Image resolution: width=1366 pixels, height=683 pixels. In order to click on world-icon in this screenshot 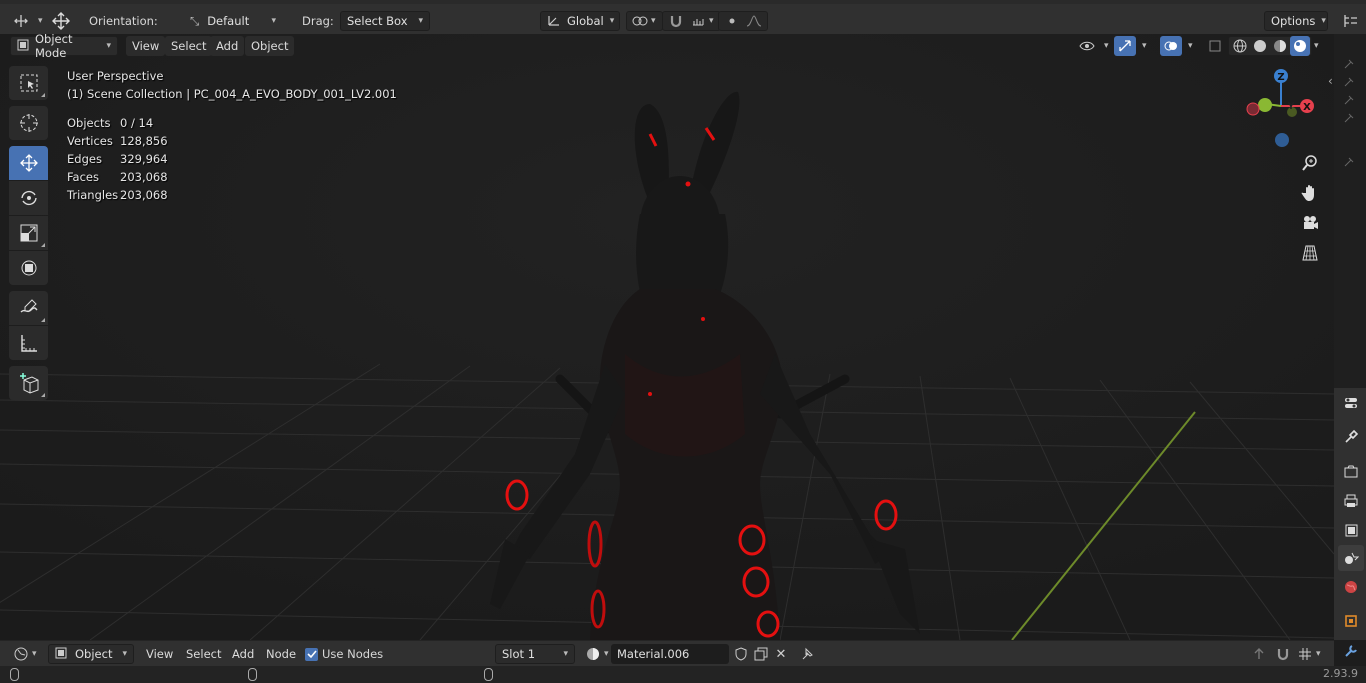, I will do `click(1351, 587)`.